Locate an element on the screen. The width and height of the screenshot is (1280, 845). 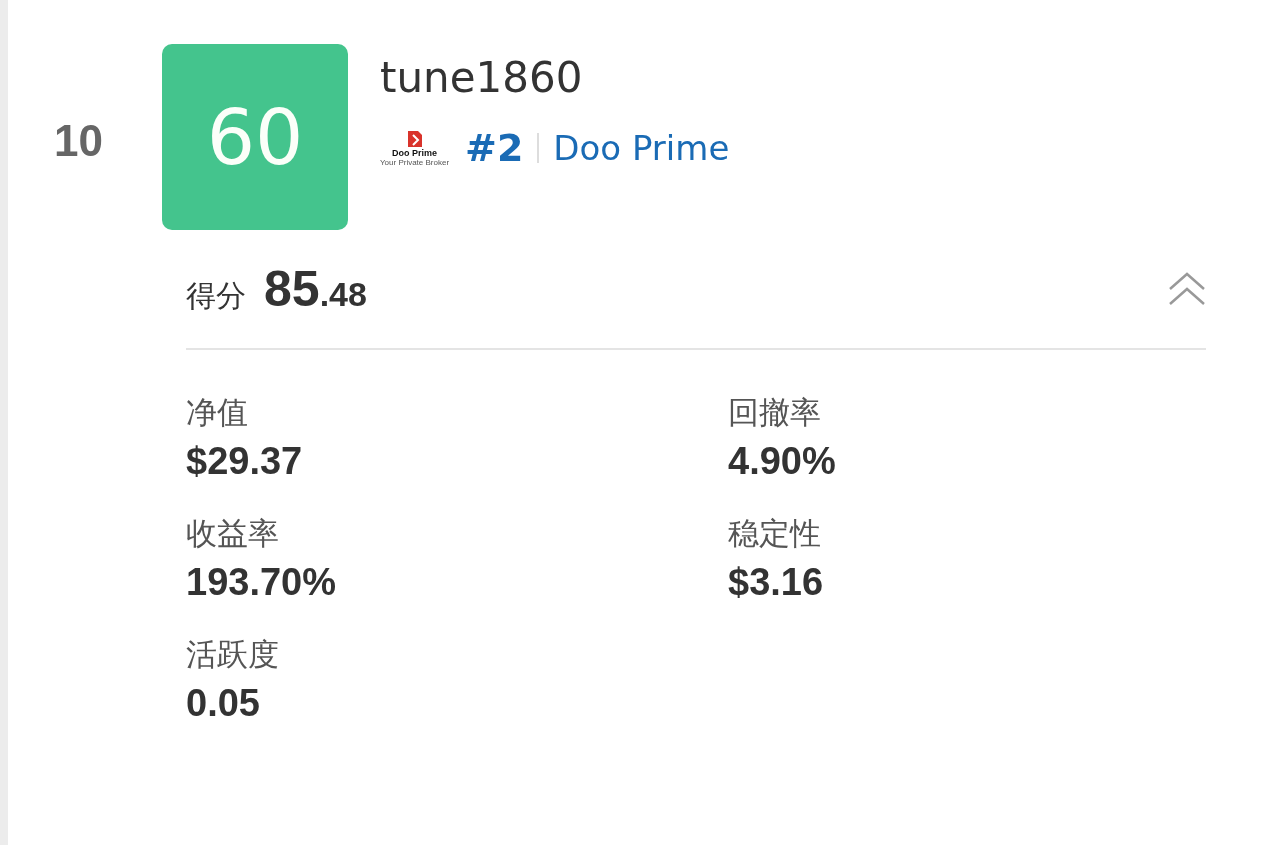
score-label: 得分 is located at coordinates (216, 296).